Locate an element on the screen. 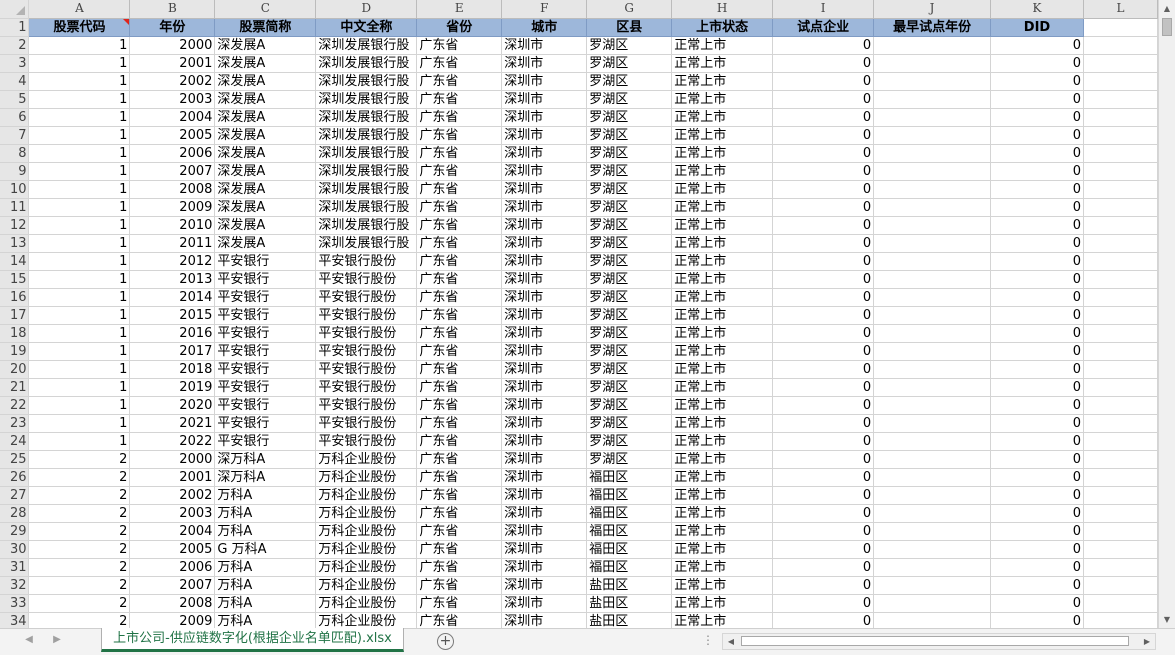 The image size is (1175, 655). cell: 深发展A is located at coordinates (265, 153).